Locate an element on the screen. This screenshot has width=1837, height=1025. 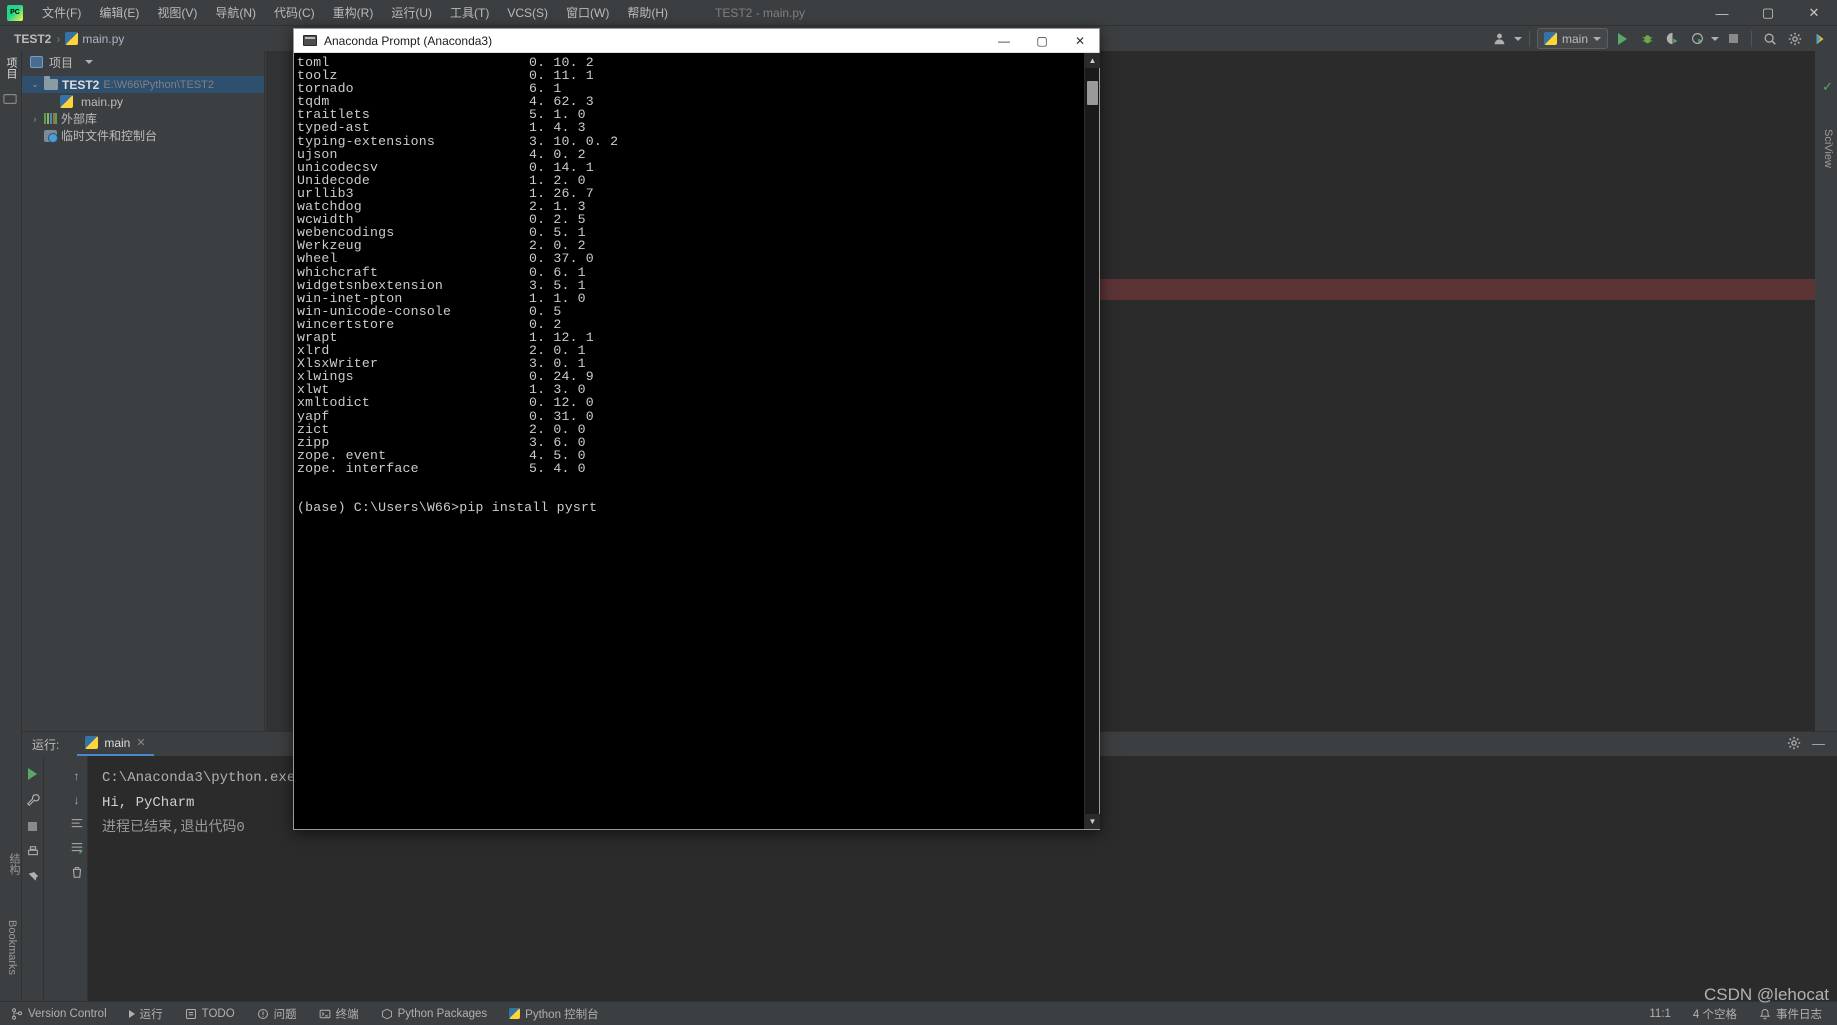
close-button: ✕ is located at coordinates (1814, 13).